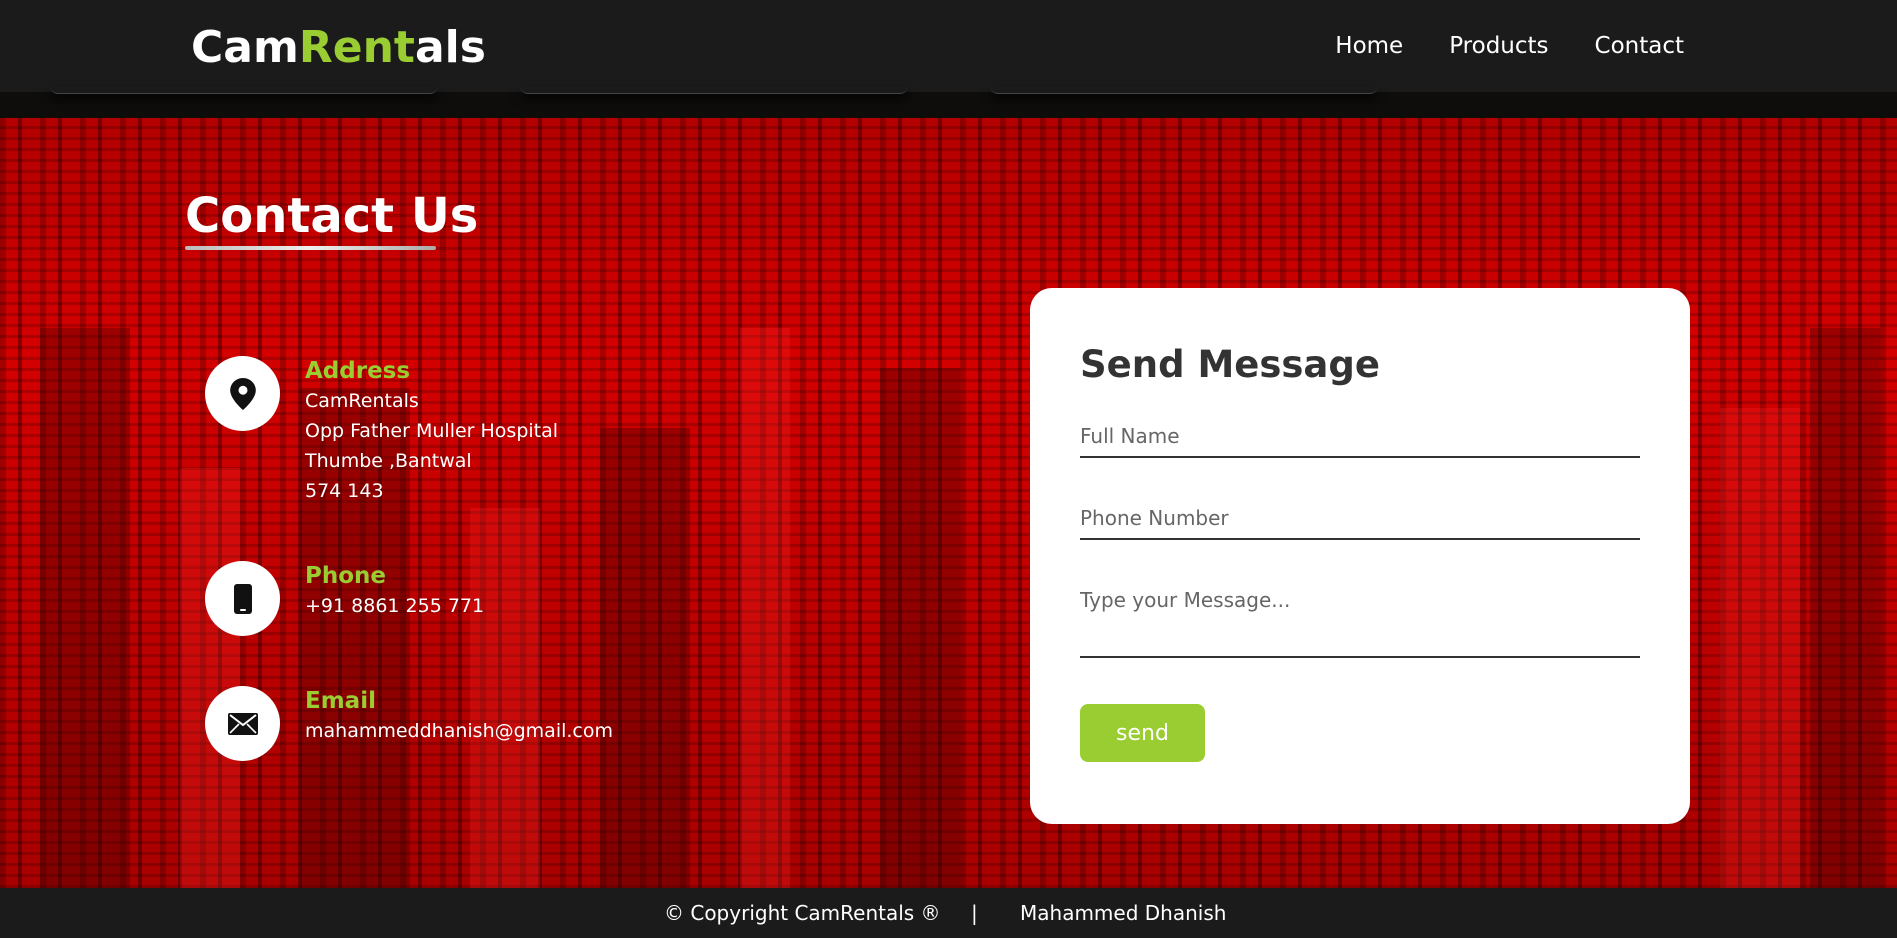 Image resolution: width=1897 pixels, height=938 pixels. Describe the element at coordinates (1369, 46) in the screenshot. I see `nav-home-link: Home` at that location.